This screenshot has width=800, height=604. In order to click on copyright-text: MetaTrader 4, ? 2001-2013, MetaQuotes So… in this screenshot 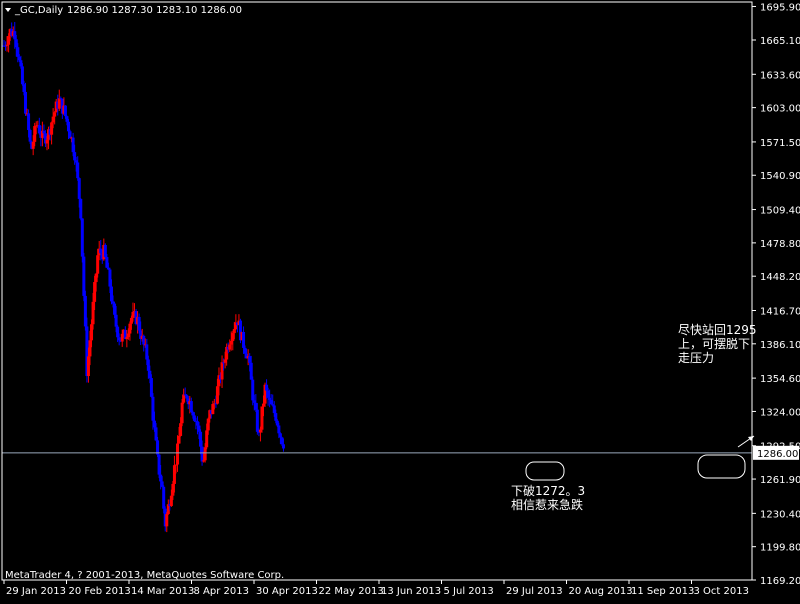, I will do `click(144, 575)`.